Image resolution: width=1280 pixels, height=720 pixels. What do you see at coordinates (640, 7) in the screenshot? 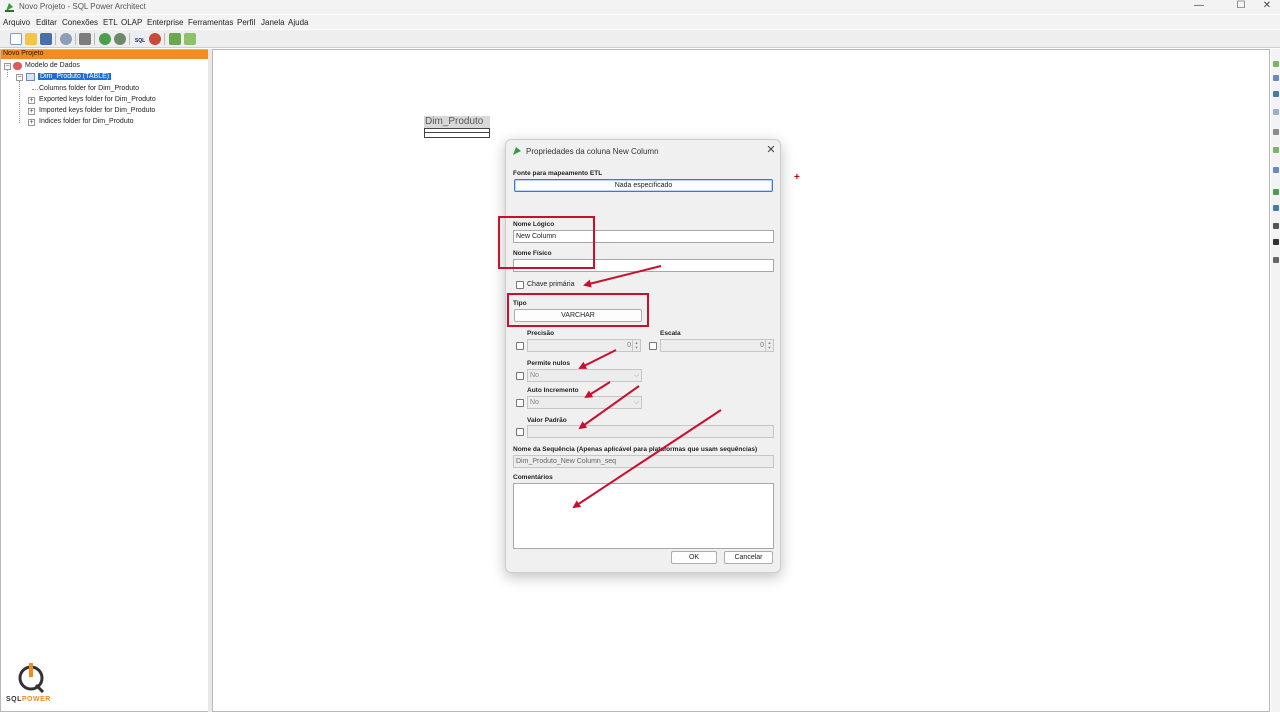
I see `title-bar: Novo Projeto - SQL Power Architect — ☐ ✕` at bounding box center [640, 7].